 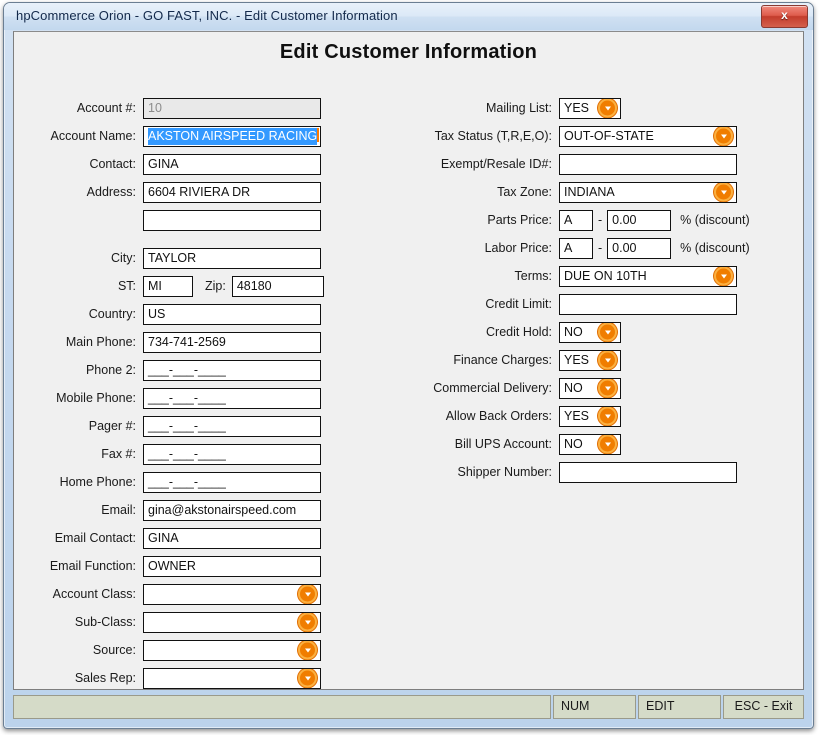 I want to click on labor-price-suffix: % (discount), so click(x=715, y=248).